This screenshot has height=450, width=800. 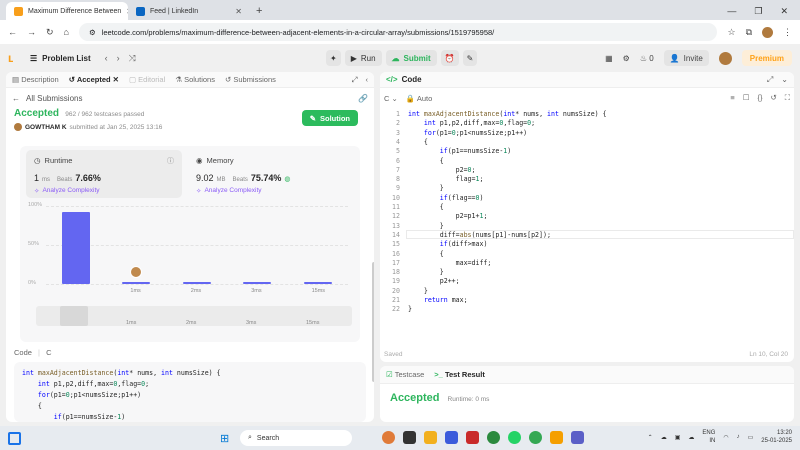 What do you see at coordinates (74, 316) in the screenshot?
I see `scrubber-handle` at bounding box center [74, 316].